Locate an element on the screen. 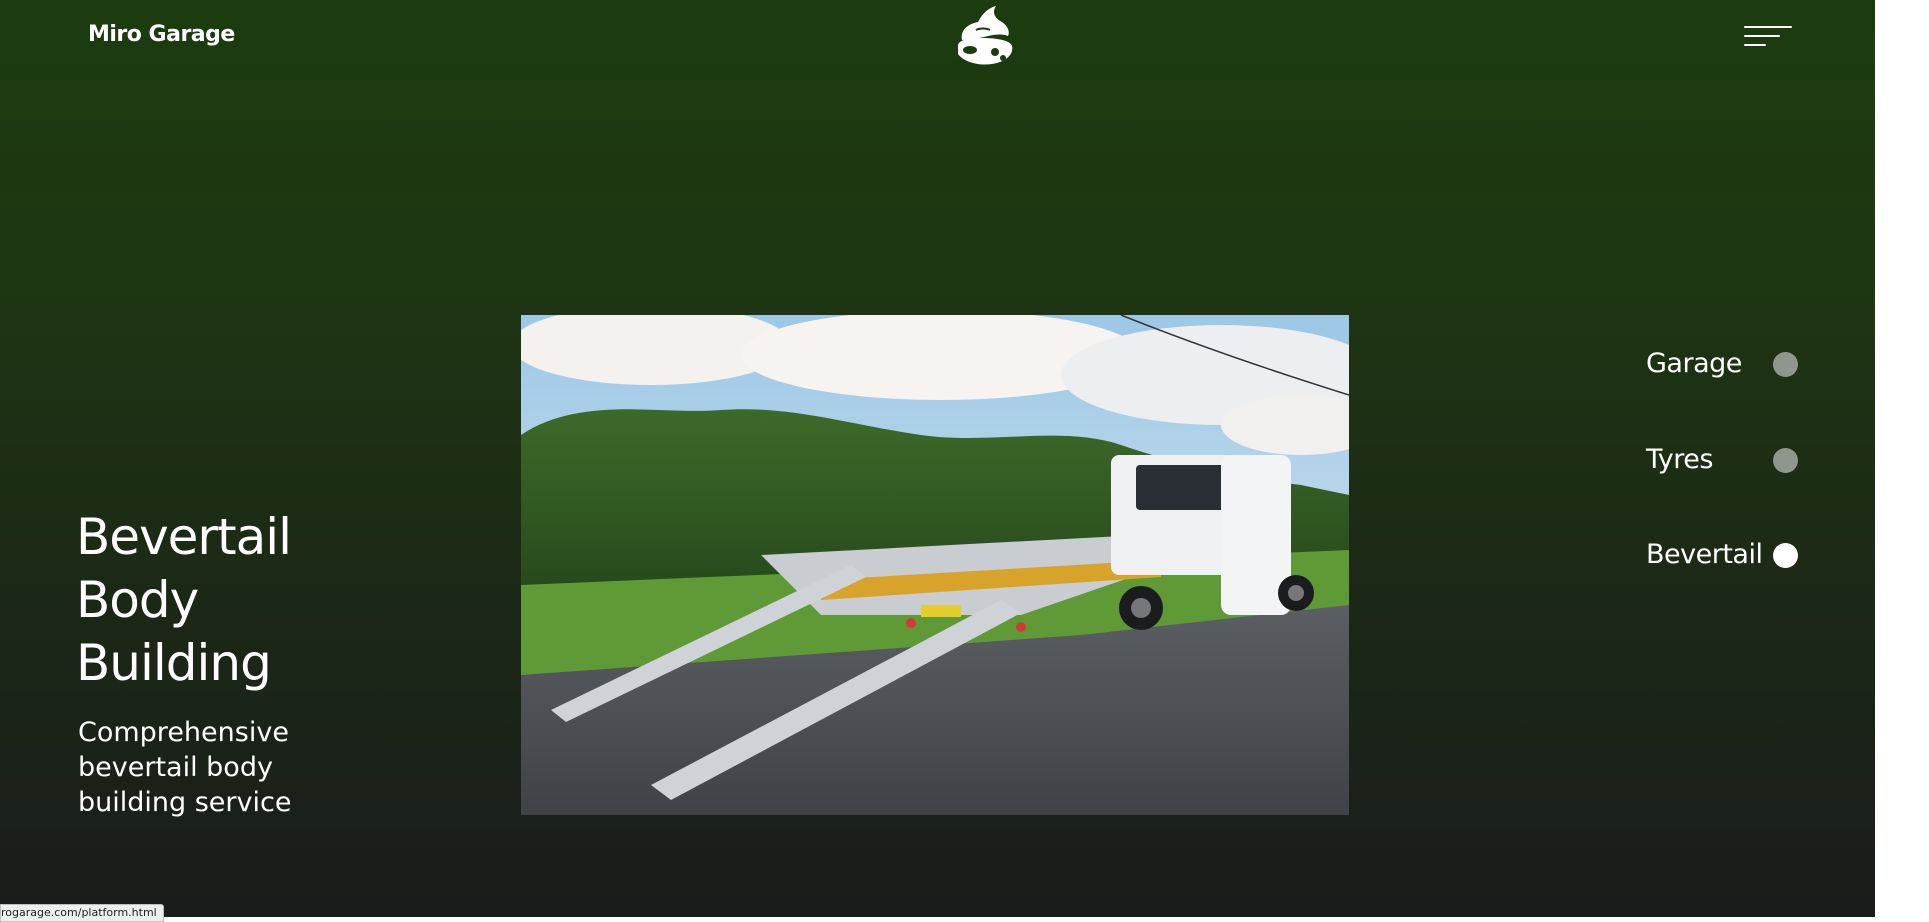  hero-title: Bevertail Body Building is located at coordinates (236, 600).